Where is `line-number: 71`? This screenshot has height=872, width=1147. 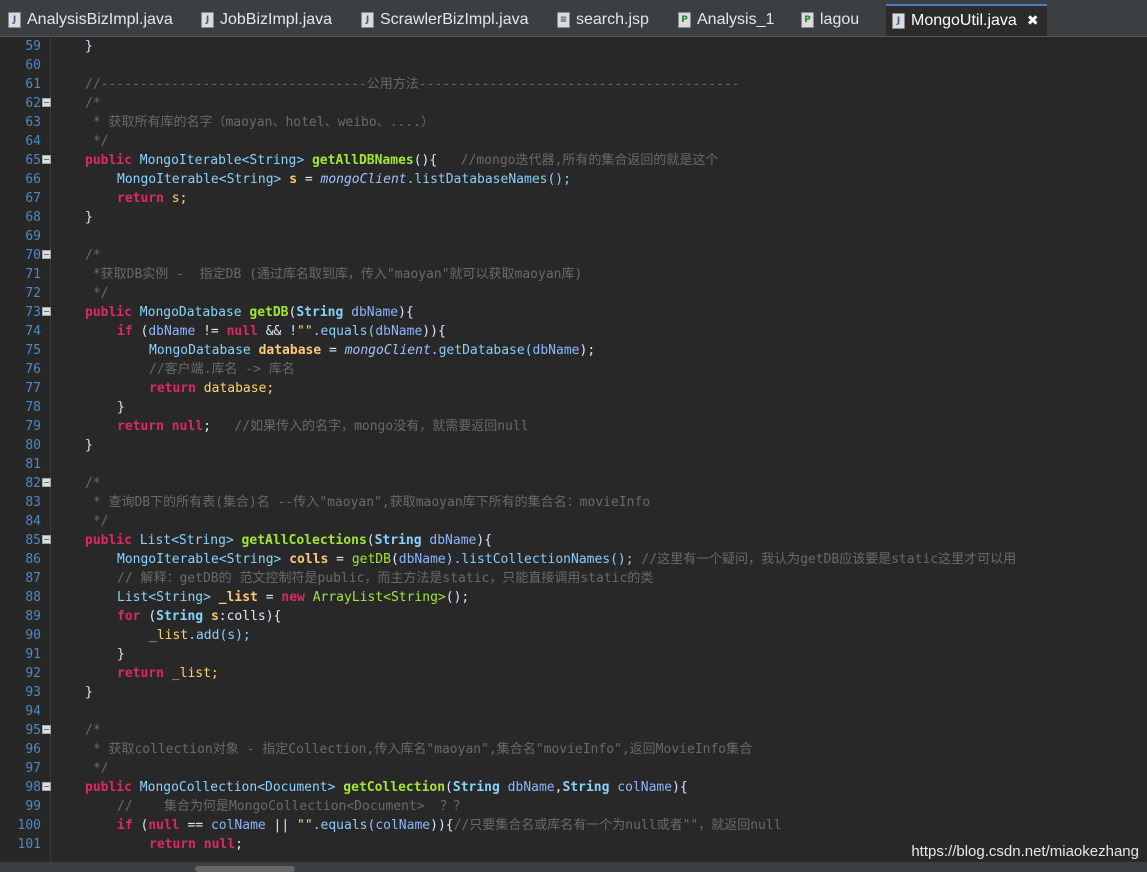
line-number: 71 is located at coordinates (33, 274).